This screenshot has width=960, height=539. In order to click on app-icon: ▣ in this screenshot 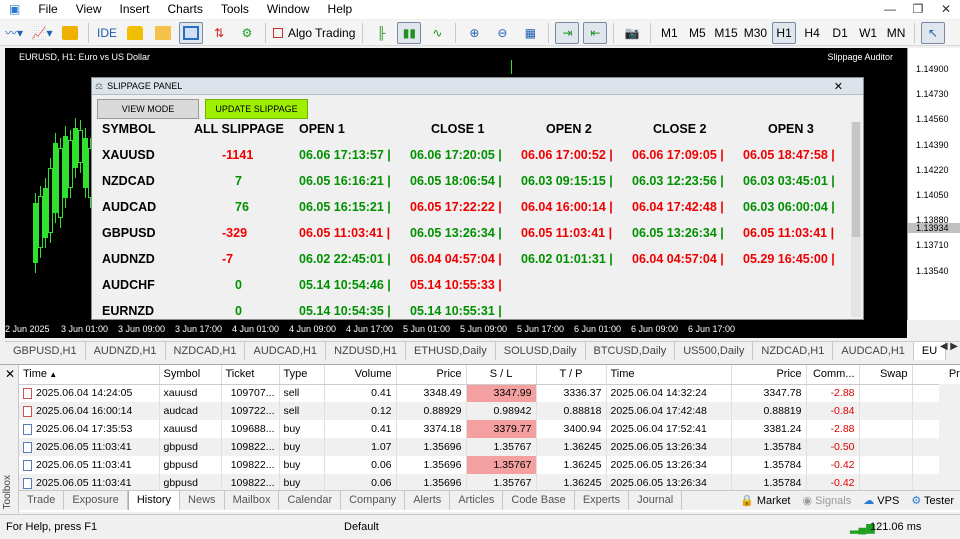, I will do `click(14, 9)`.